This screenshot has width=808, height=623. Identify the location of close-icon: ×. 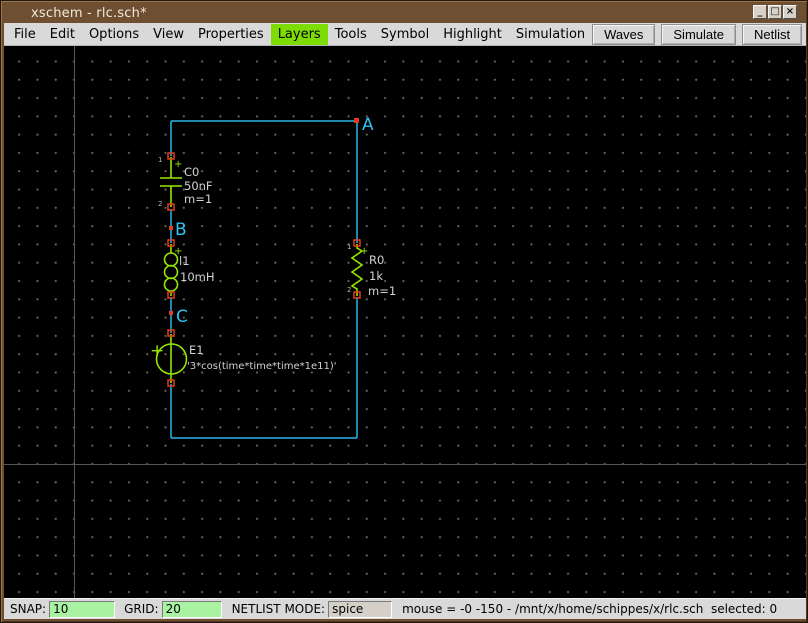
(790, 12).